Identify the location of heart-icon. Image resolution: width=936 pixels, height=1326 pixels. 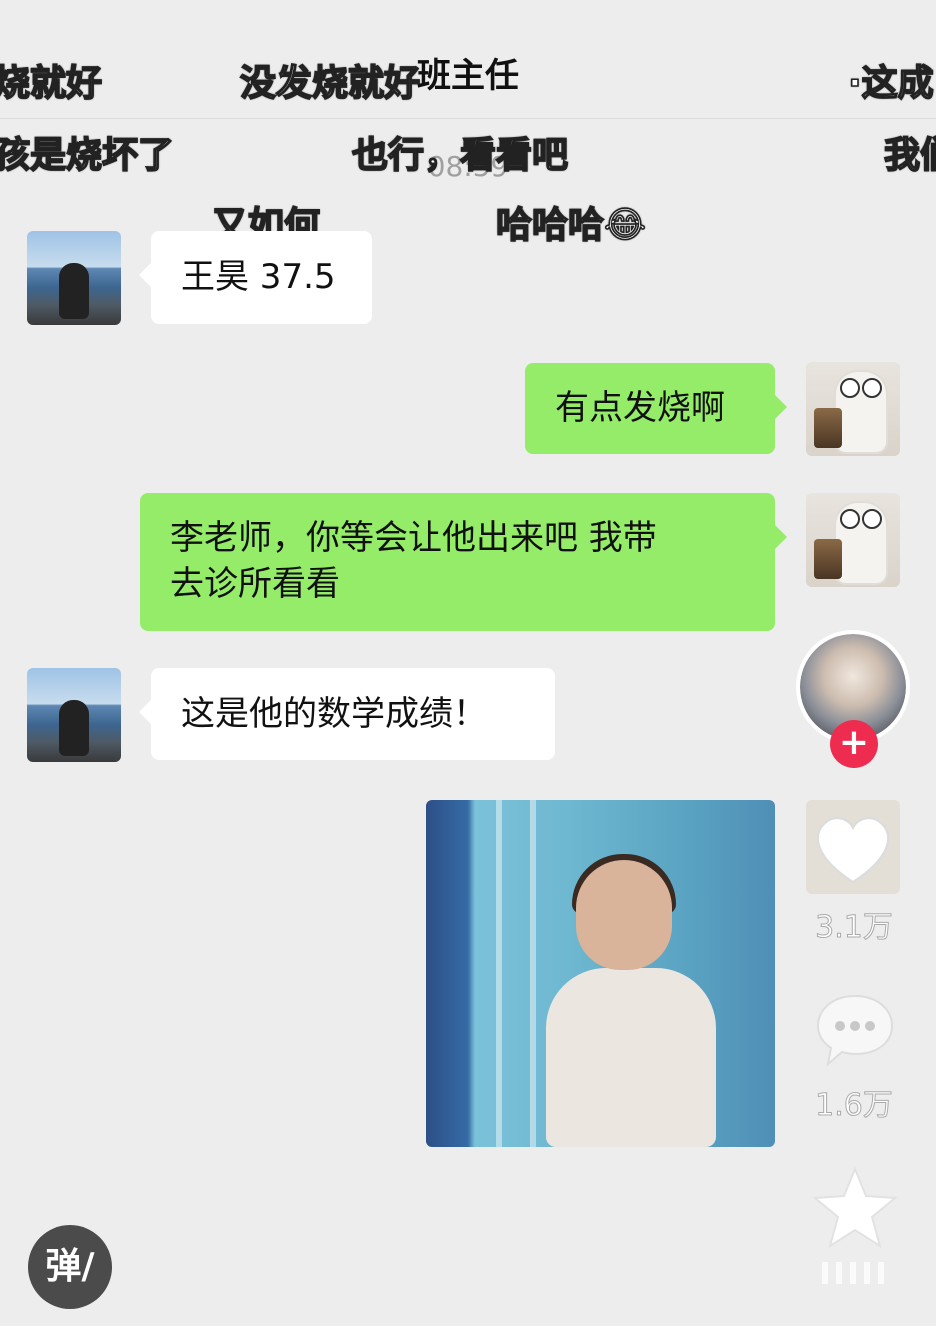
(853, 847).